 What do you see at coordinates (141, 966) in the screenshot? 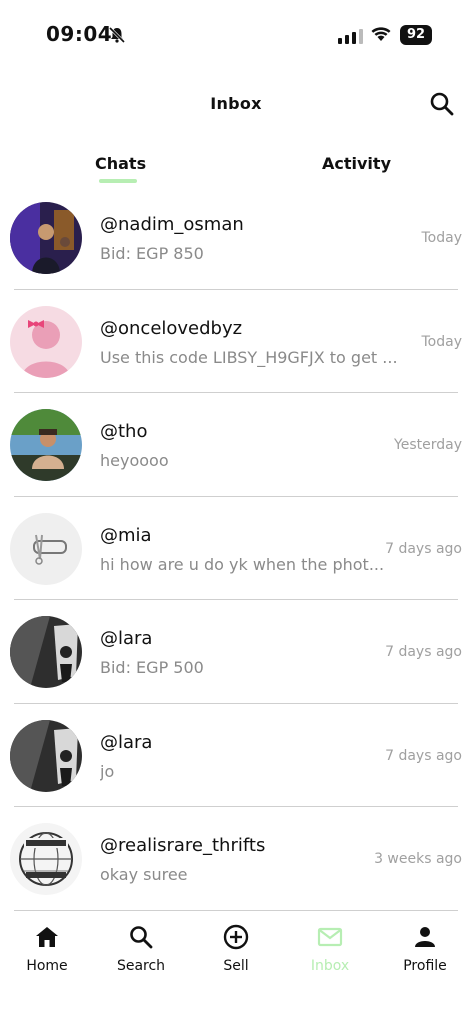
I see `nav-label: Search` at bounding box center [141, 966].